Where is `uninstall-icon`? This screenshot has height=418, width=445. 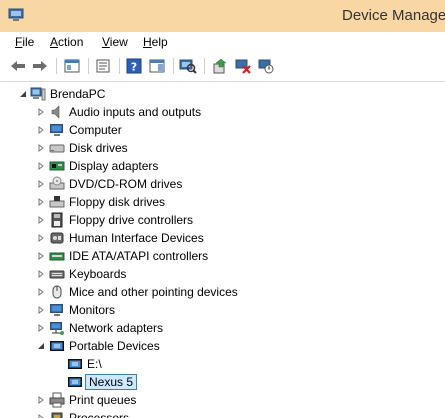 uninstall-icon is located at coordinates (243, 66).